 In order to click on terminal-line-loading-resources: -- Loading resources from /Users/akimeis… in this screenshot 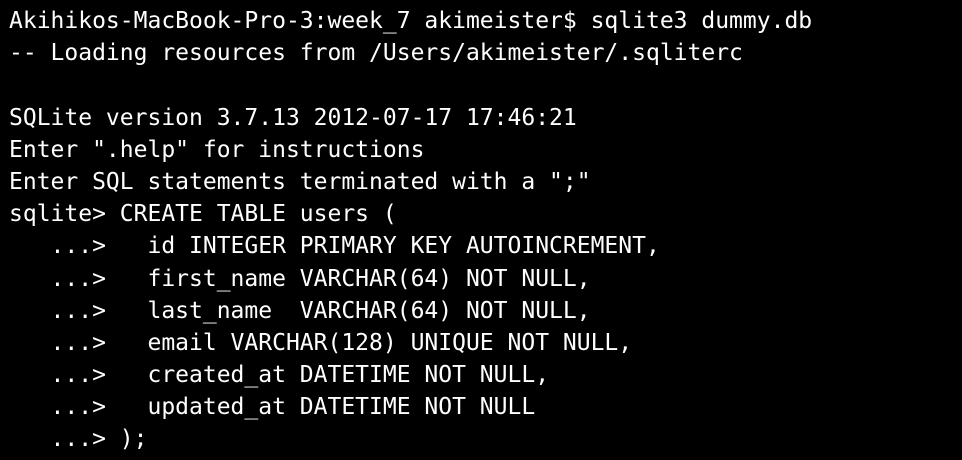, I will do `click(376, 53)`.